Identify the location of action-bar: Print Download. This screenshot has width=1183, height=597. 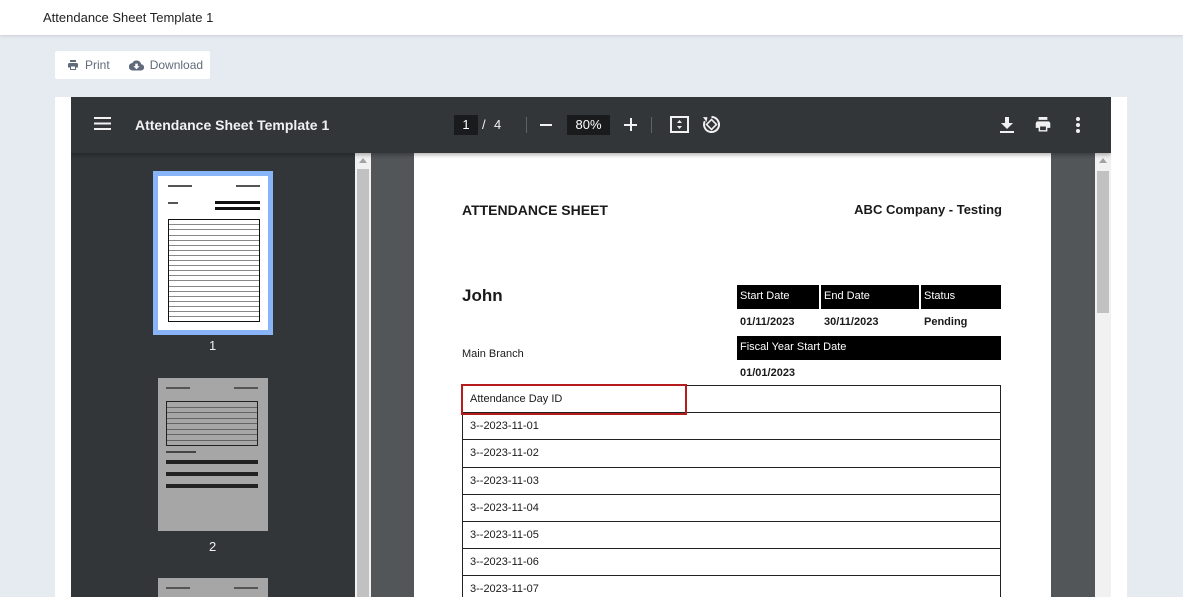
(132, 65).